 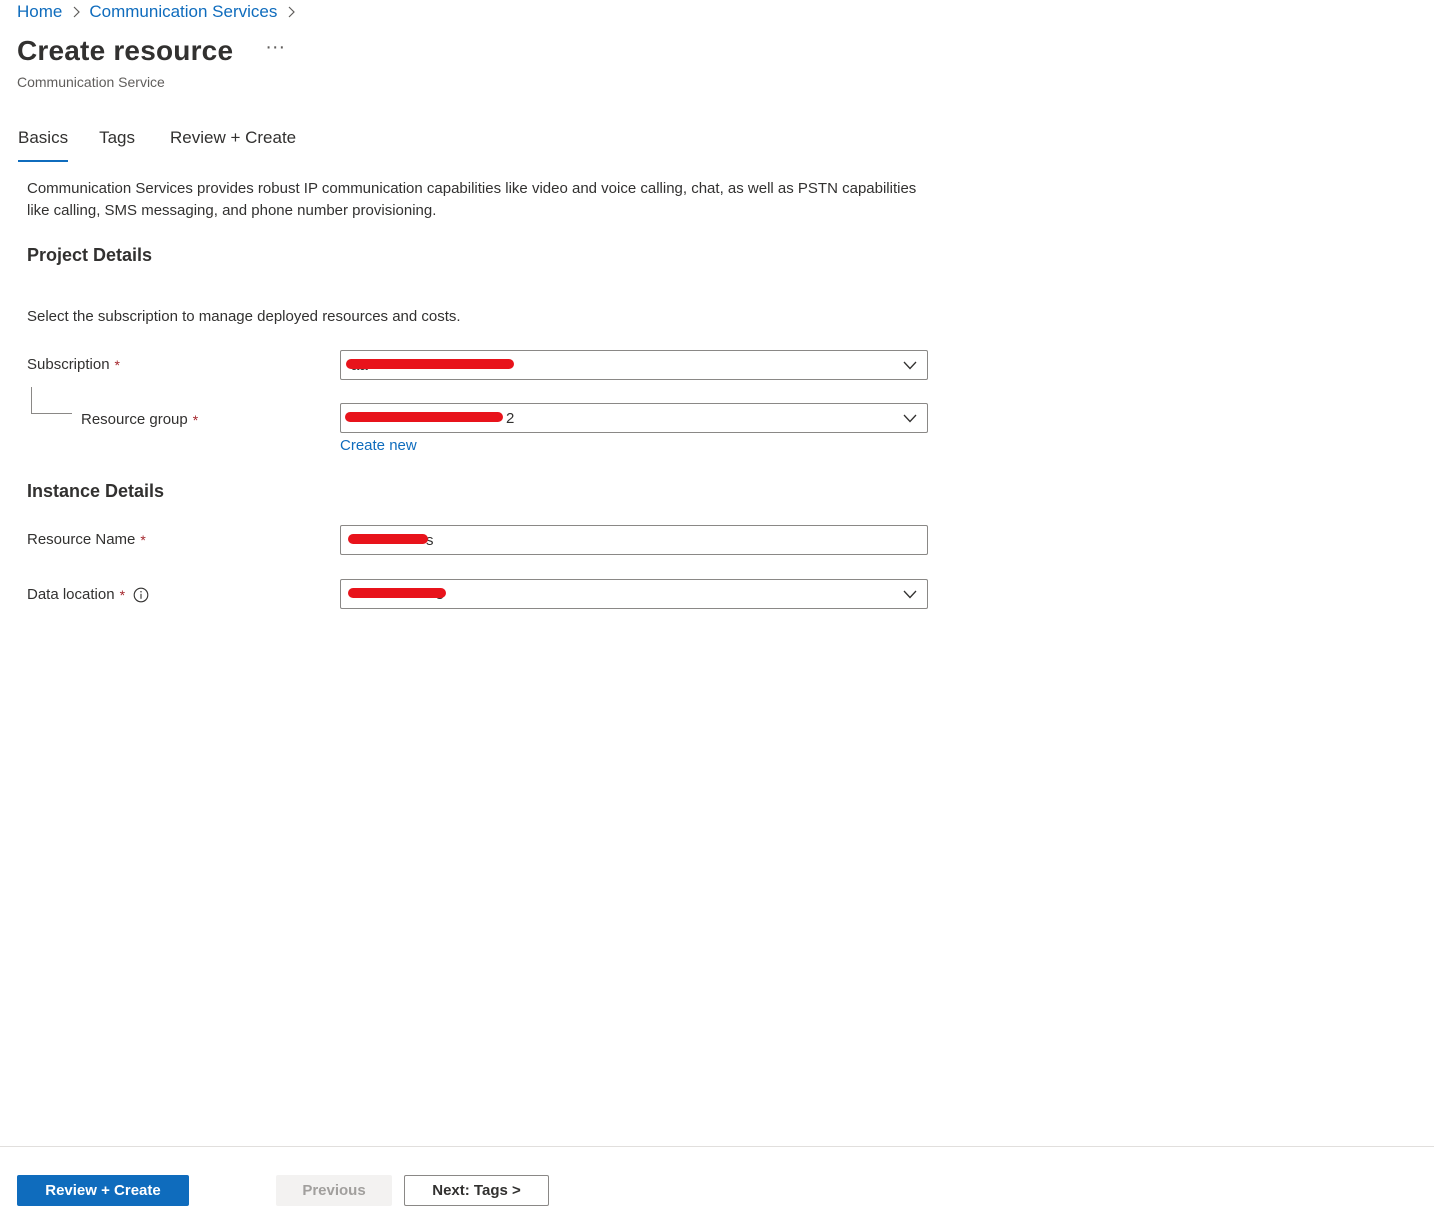 What do you see at coordinates (39, 12) in the screenshot?
I see `breadcrumb-home-link: Home` at bounding box center [39, 12].